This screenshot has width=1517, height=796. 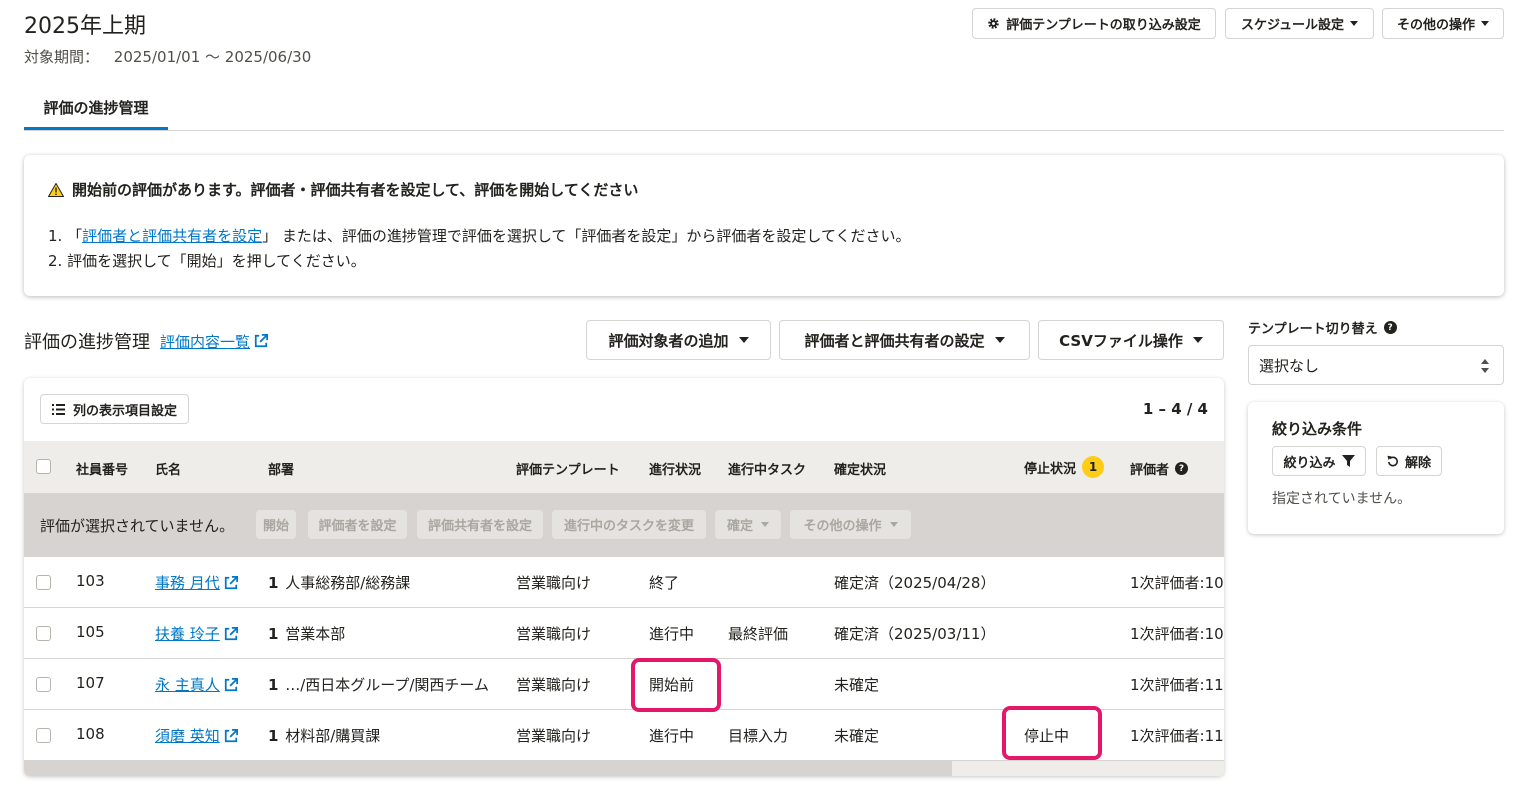 I want to click on scrollbar-thumb, so click(x=488, y=768).